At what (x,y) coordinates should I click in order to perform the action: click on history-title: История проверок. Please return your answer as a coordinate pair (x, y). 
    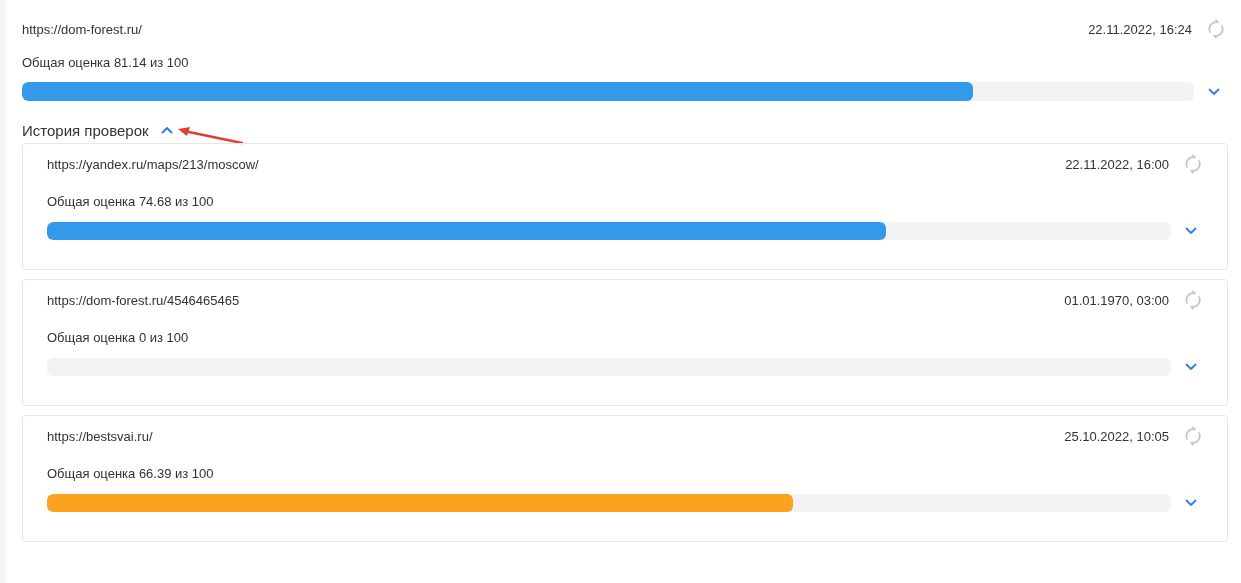
    Looking at the image, I should click on (85, 130).